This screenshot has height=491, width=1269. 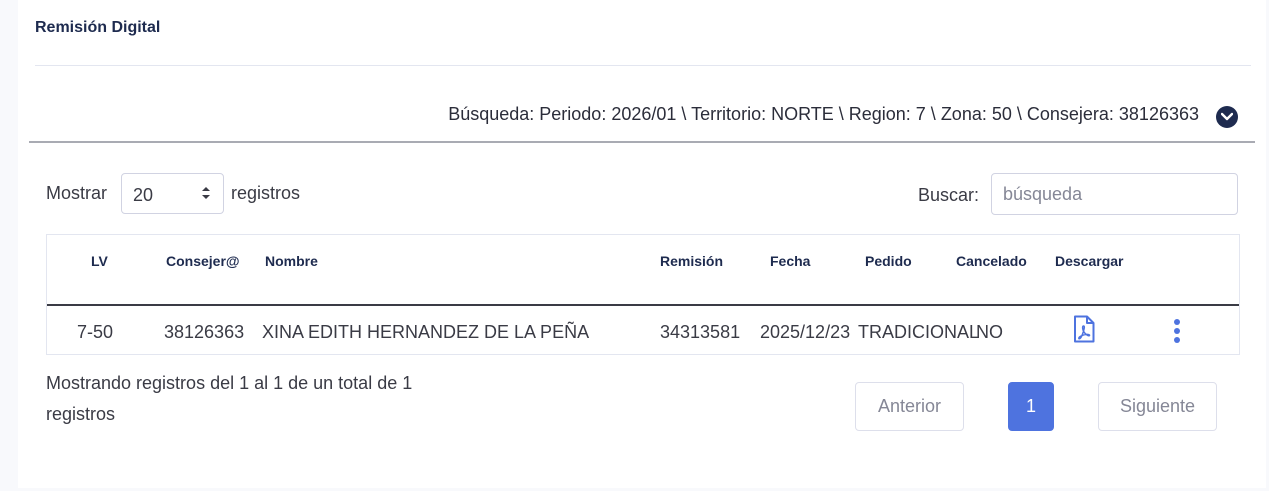 I want to click on title-divider, so click(x=643, y=65).